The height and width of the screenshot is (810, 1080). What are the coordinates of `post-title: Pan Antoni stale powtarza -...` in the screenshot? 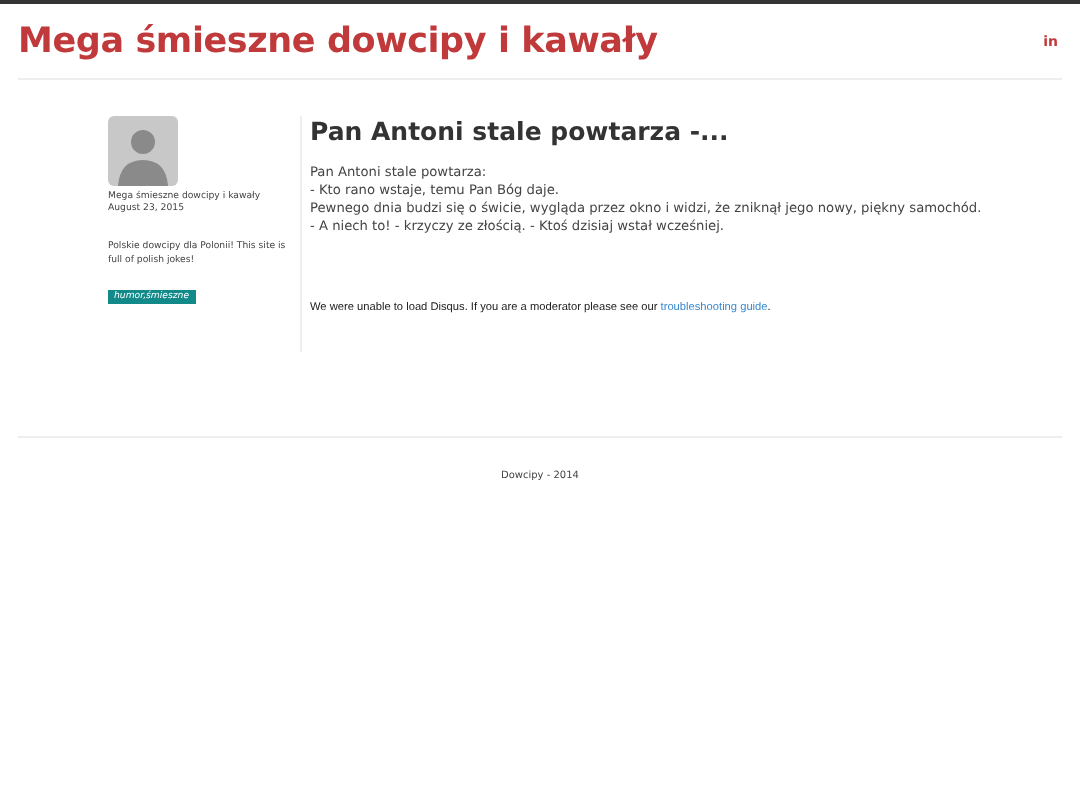 It's located at (520, 131).